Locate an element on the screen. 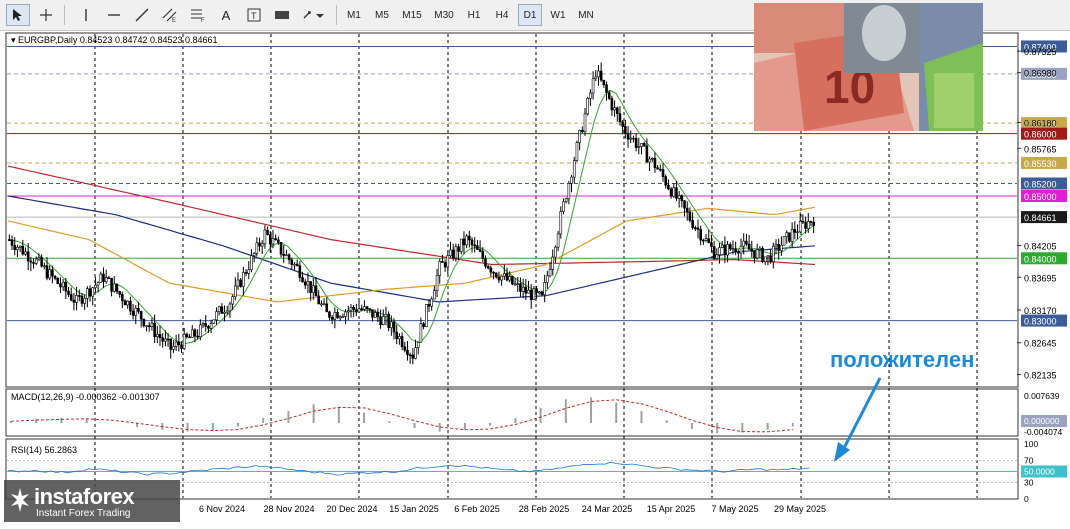  fibonacci-tool-icon: F is located at coordinates (198, 15).